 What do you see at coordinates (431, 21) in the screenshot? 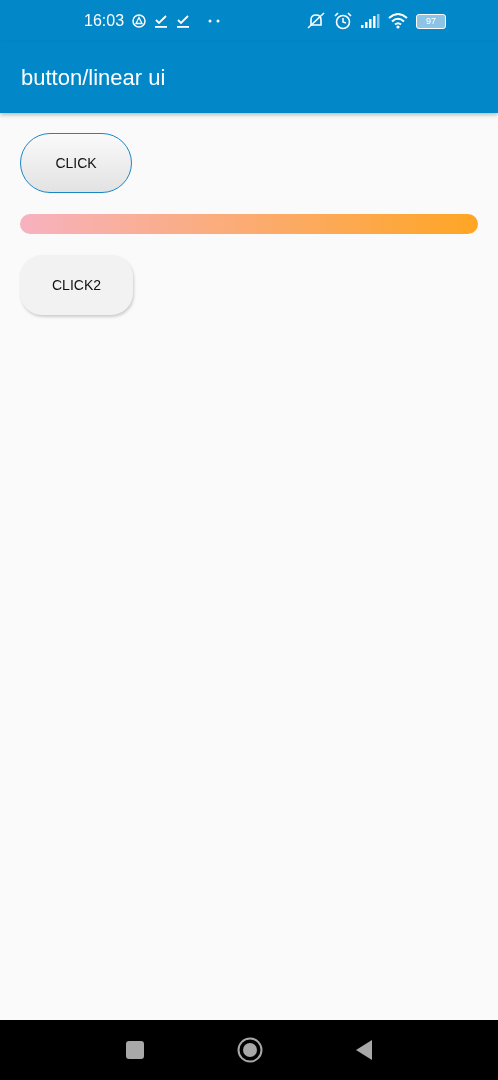
I see `battery-icon: 97` at bounding box center [431, 21].